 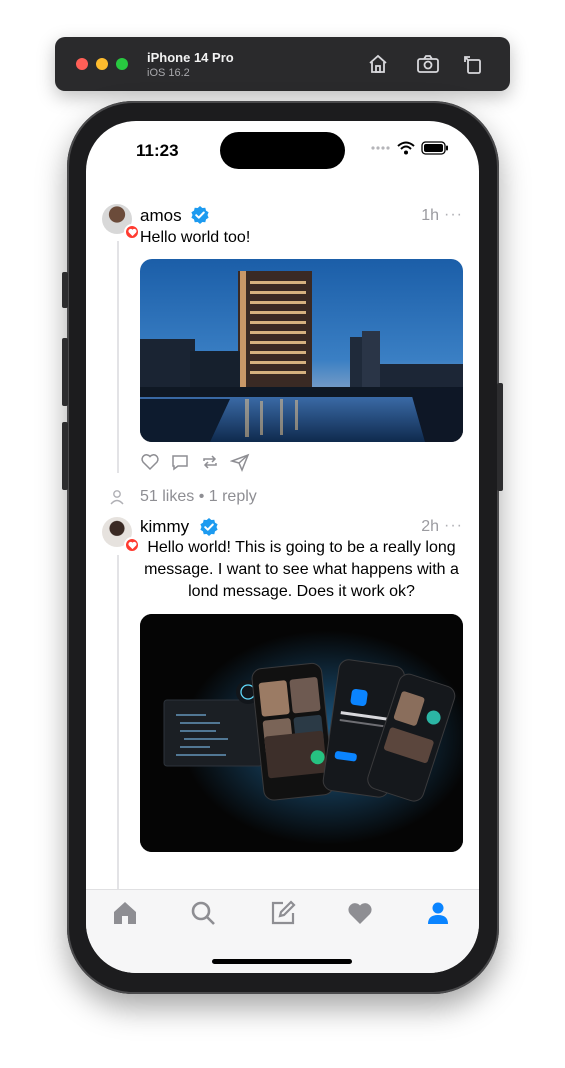 I want to click on like-icon, so click(x=150, y=462).